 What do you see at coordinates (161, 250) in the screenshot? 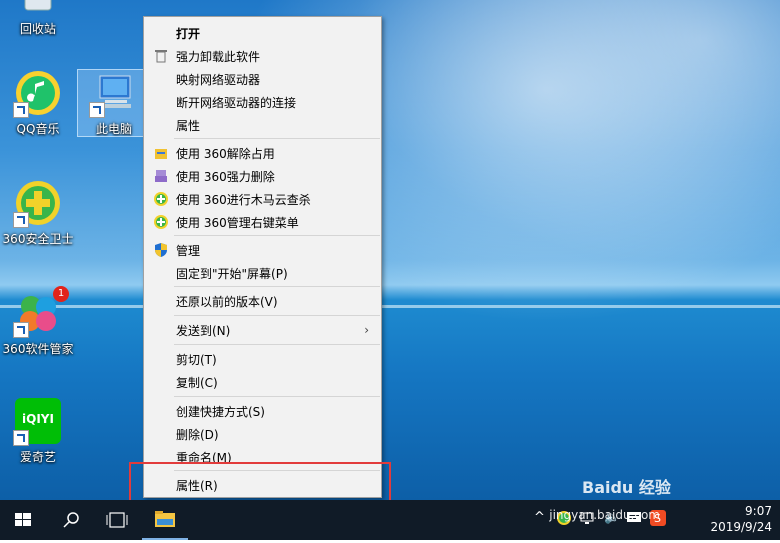
I see `uac-shield-icon` at bounding box center [161, 250].